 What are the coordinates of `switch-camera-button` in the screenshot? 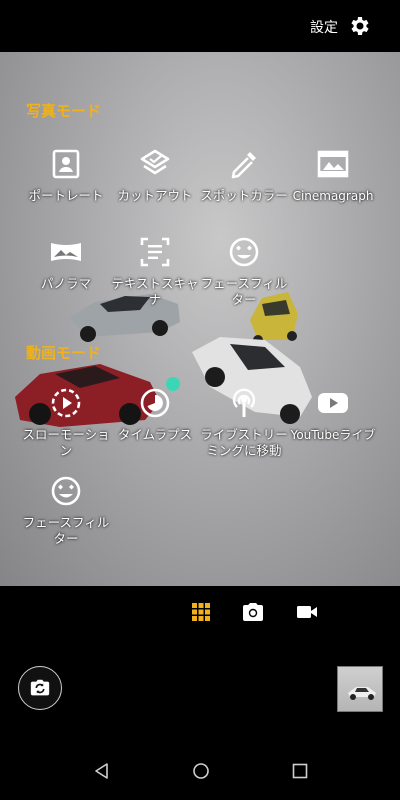 It's located at (40, 688).